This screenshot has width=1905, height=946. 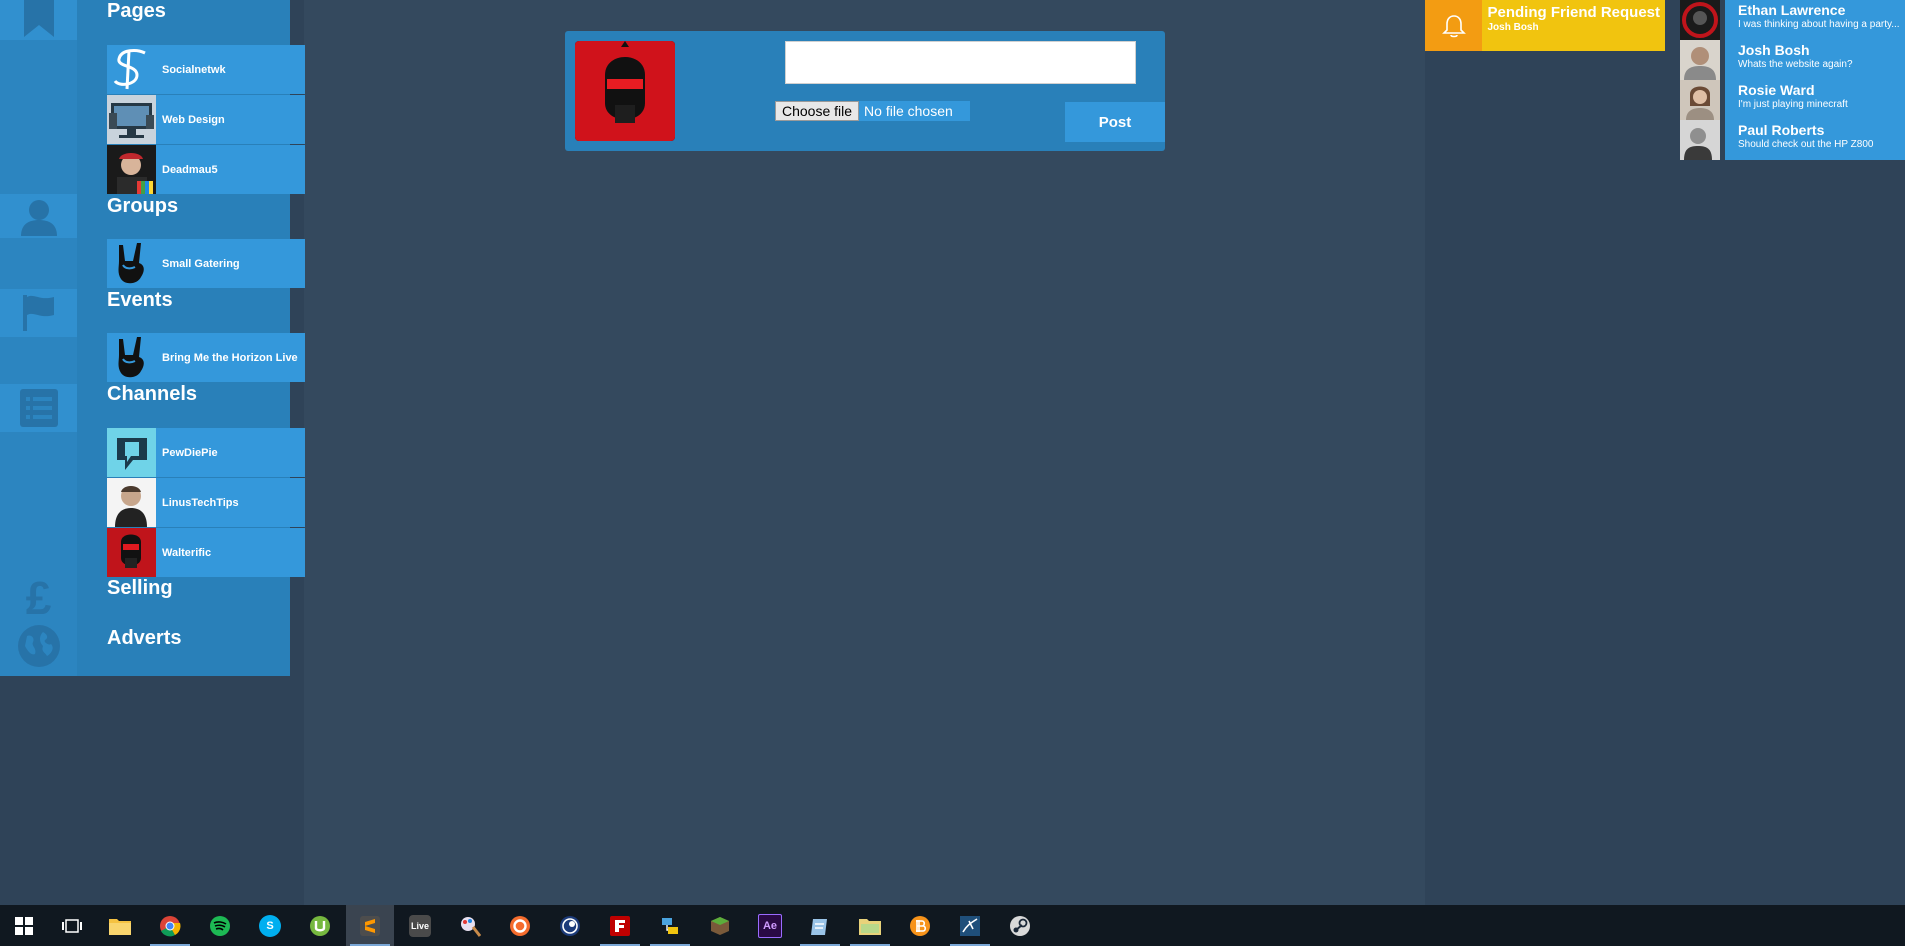 What do you see at coordinates (38, 598) in the screenshot?
I see `pound-icon: £` at bounding box center [38, 598].